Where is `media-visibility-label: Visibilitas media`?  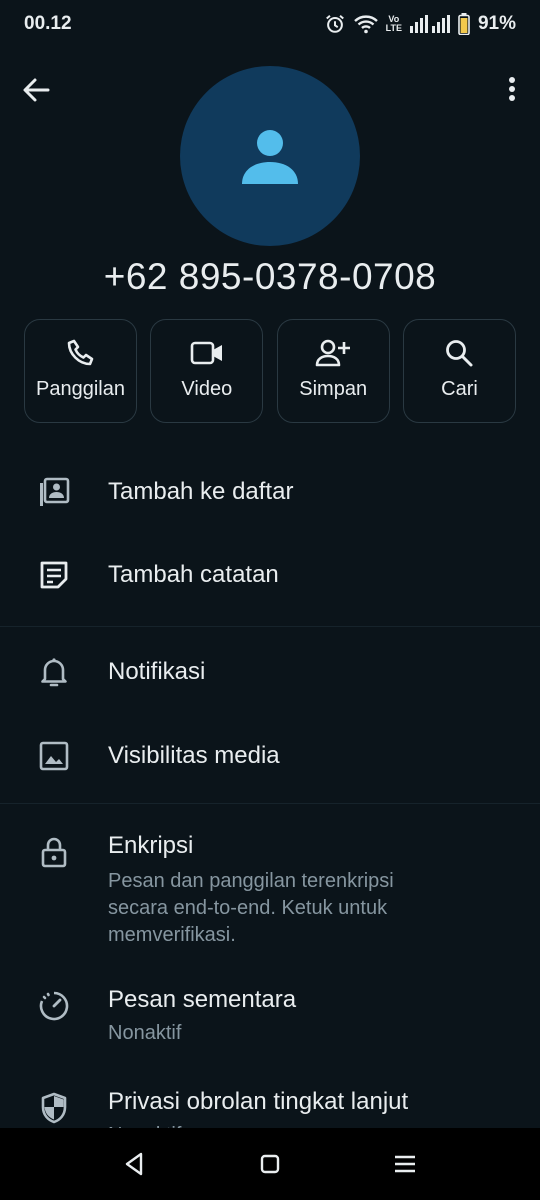 media-visibility-label: Visibilitas media is located at coordinates (194, 755).